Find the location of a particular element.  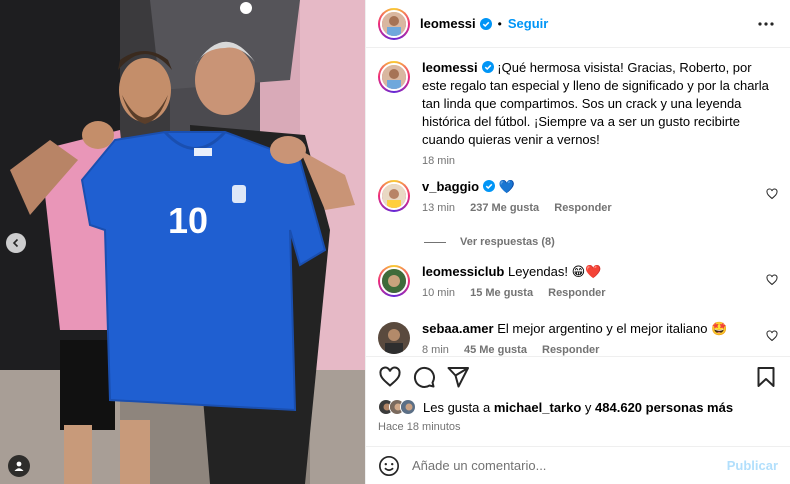

avatar is located at coordinates (408, 407).